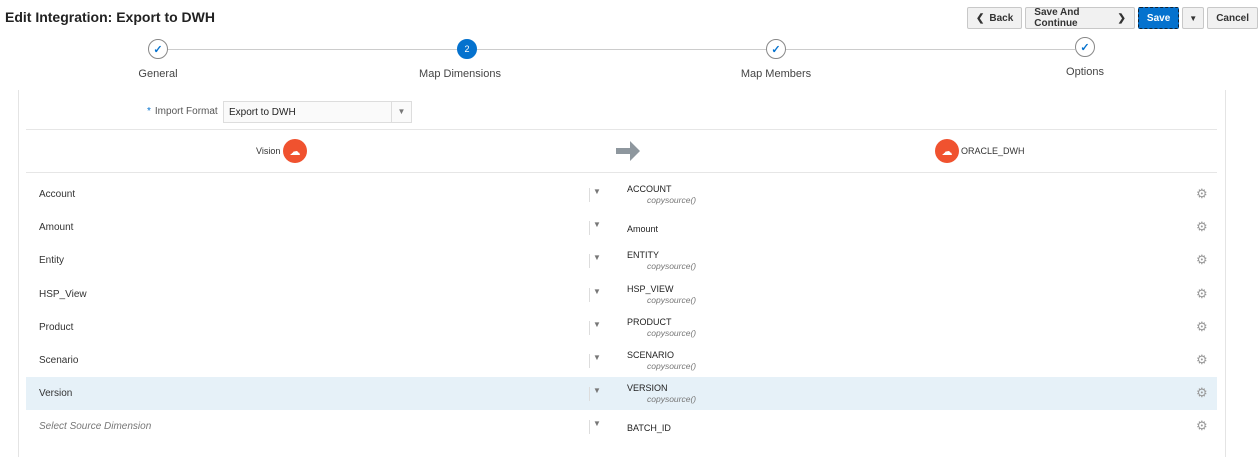 This screenshot has width=1258, height=457. What do you see at coordinates (947, 151) in the screenshot?
I see `target-app-cloud-icon: ☁` at bounding box center [947, 151].